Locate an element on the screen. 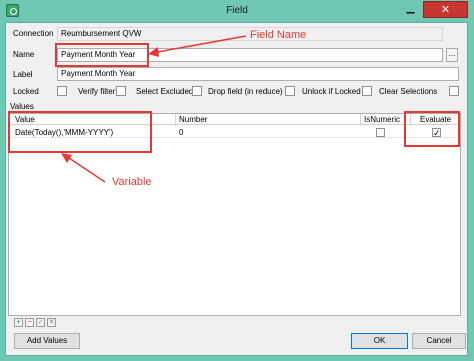 The image size is (474, 361). cross-icon: ✕ is located at coordinates (51, 322).